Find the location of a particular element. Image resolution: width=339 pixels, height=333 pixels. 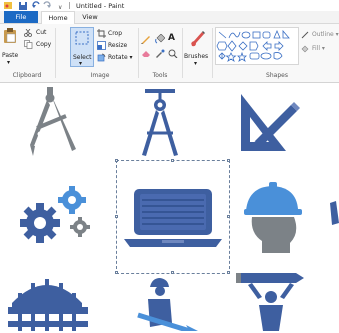

fill-icon is located at coordinates (305, 49).